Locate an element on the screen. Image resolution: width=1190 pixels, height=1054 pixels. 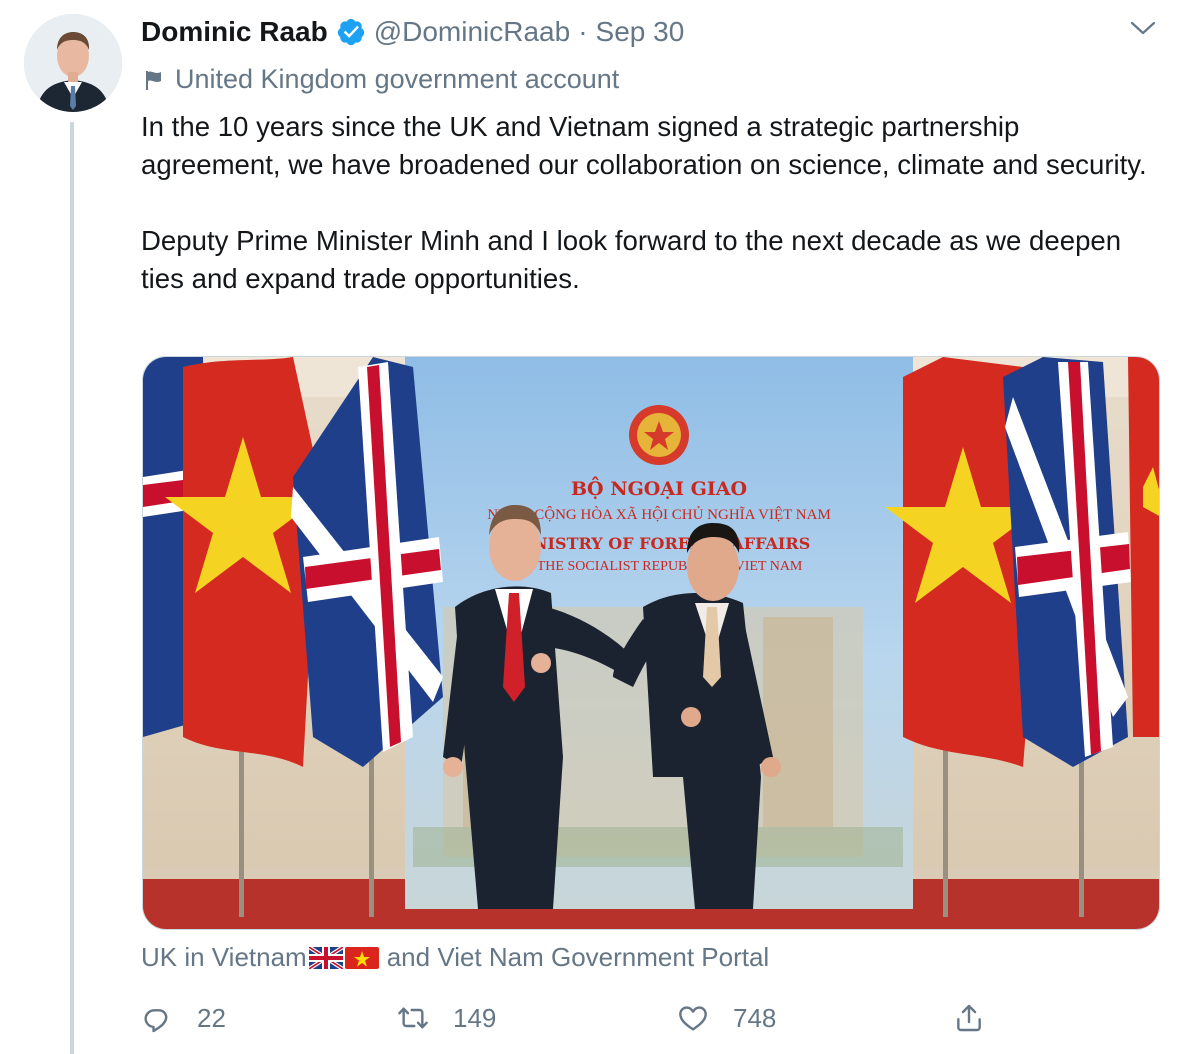
share-button is located at coordinates (969, 1018).